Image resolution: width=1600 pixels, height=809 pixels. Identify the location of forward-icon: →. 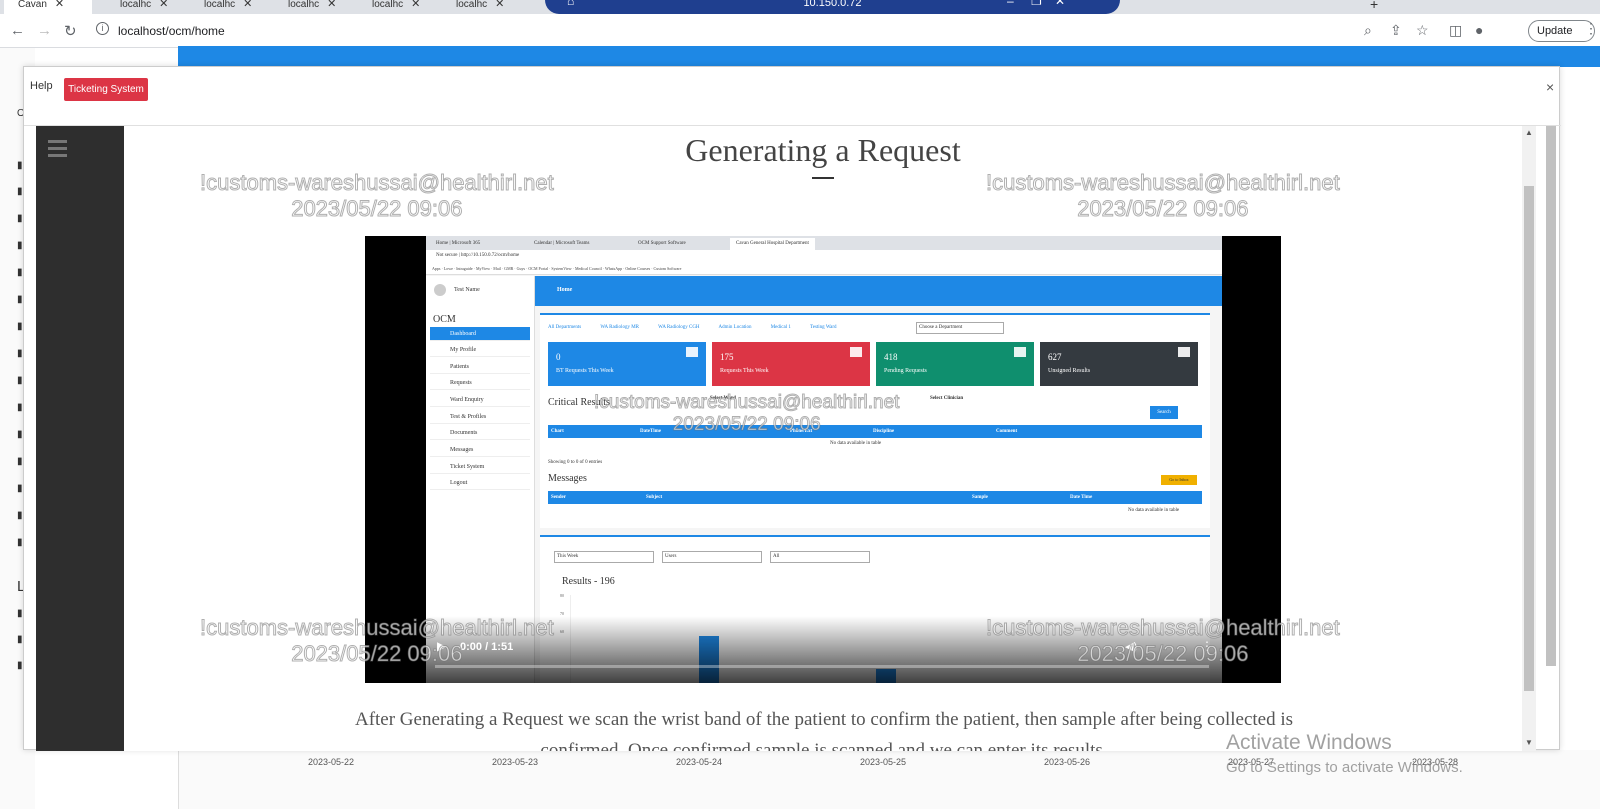
(44, 30).